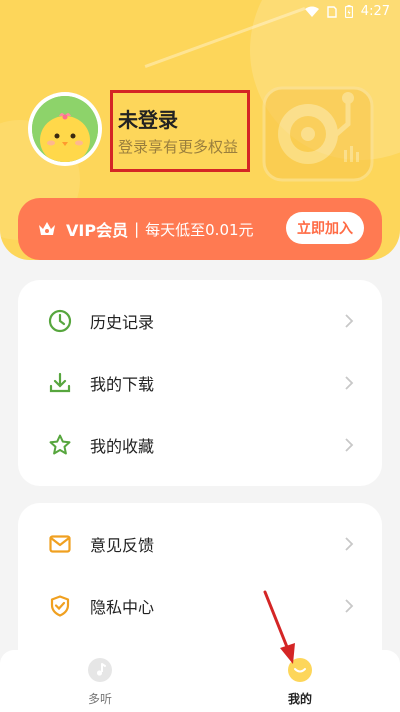  I want to click on menu-item-label: 历史记录, so click(122, 322).